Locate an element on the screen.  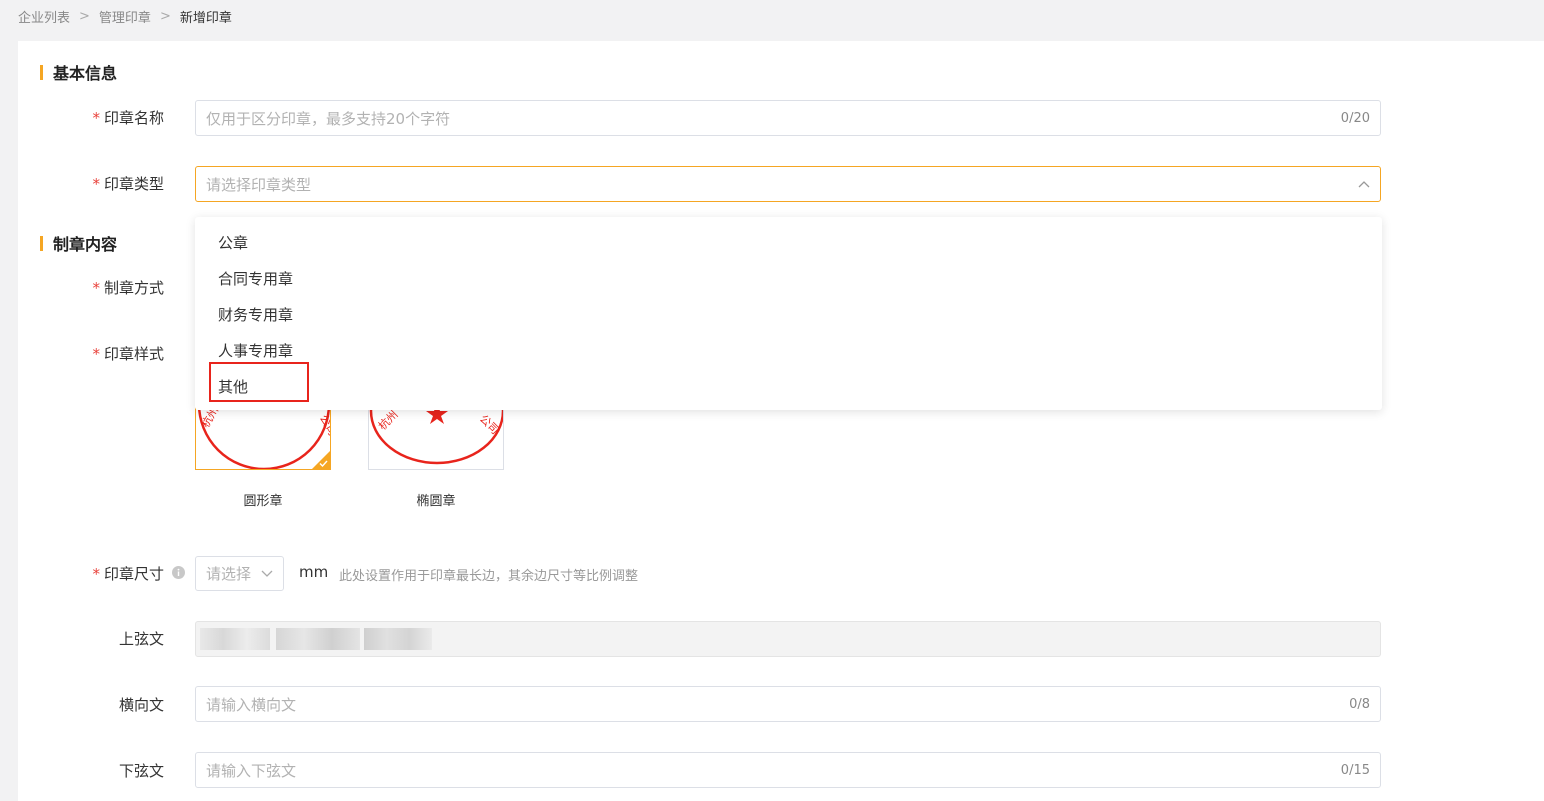
horizontal-text-input: 请输入横向文 0/8 is located at coordinates (788, 704).